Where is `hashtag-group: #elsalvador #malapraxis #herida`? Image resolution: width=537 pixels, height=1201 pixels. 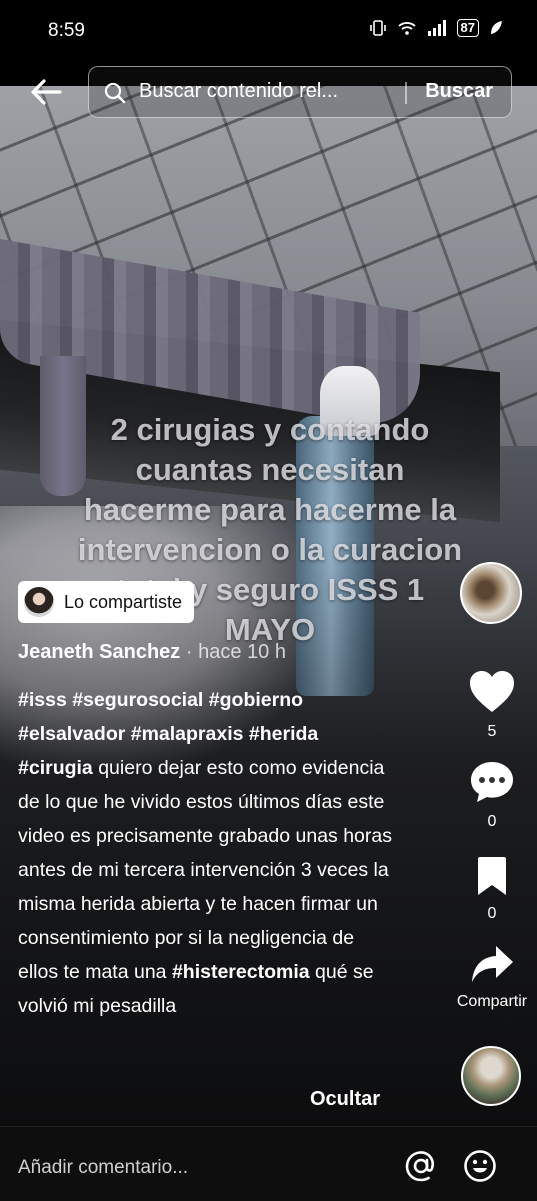
hashtag-group: #elsalvador #malapraxis #herida is located at coordinates (168, 734).